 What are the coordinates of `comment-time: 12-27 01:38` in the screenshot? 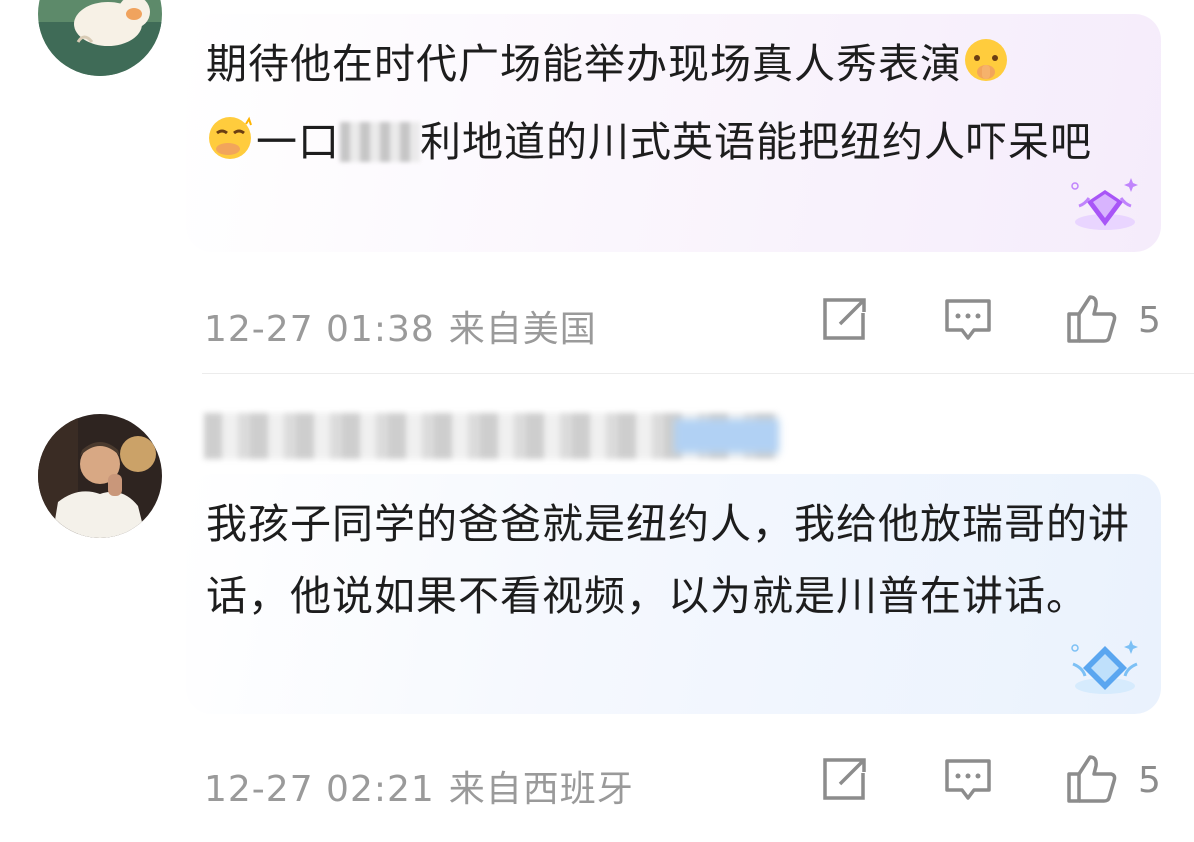 It's located at (319, 329).